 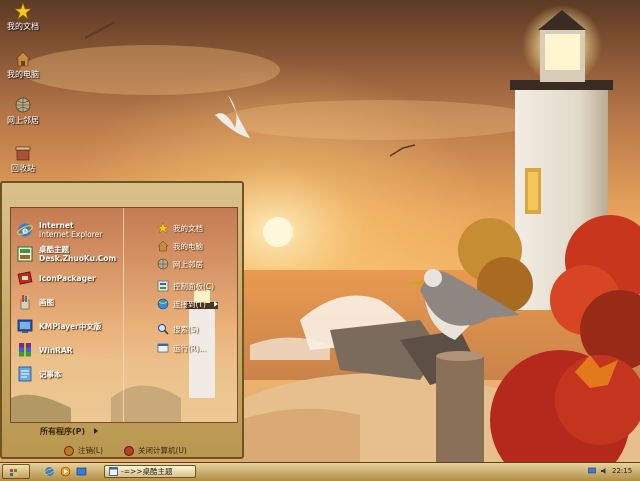 I want to click on taskbar-clock: 22:15, so click(x=622, y=471).